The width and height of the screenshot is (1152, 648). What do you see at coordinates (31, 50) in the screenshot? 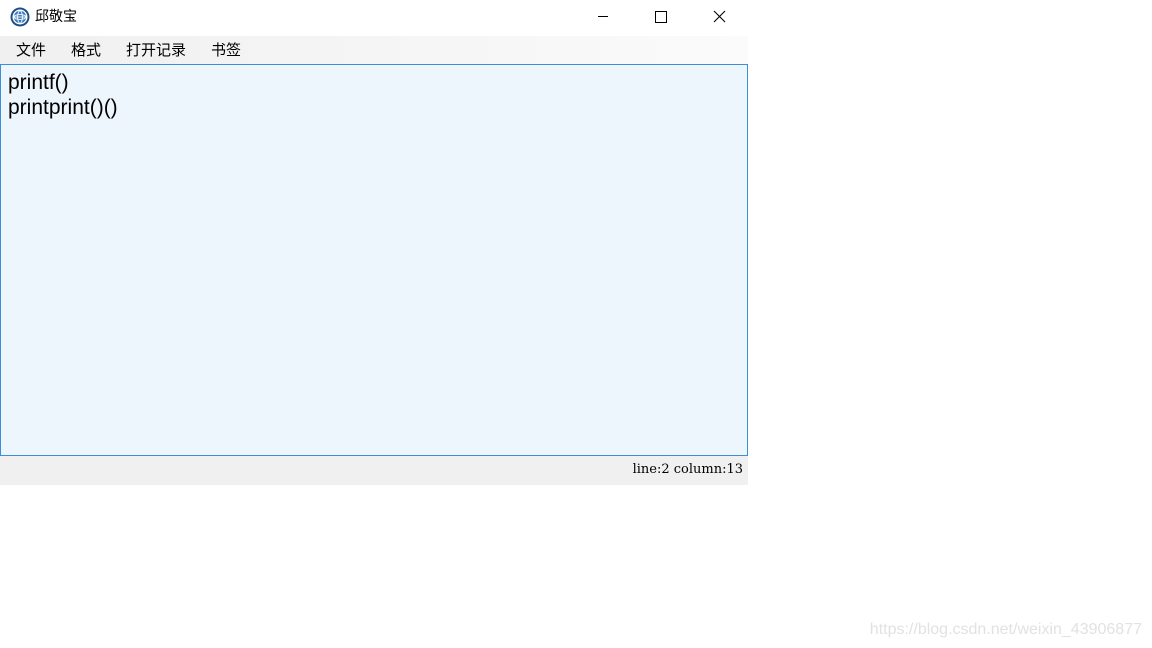
I see `menu-item-file: 文件` at bounding box center [31, 50].